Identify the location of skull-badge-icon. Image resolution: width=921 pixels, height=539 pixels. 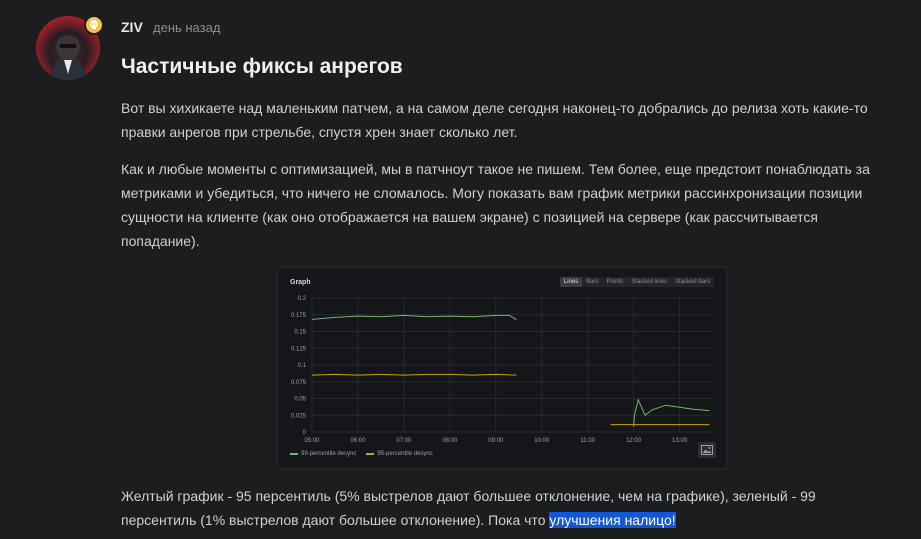
(94, 25).